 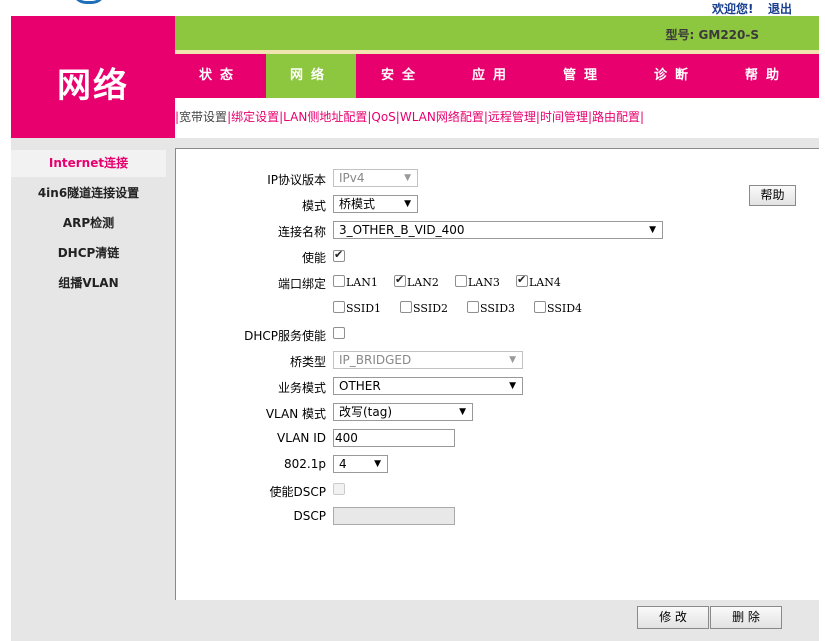 I want to click on nav-diagnosis: 诊断, so click(x=675, y=76).